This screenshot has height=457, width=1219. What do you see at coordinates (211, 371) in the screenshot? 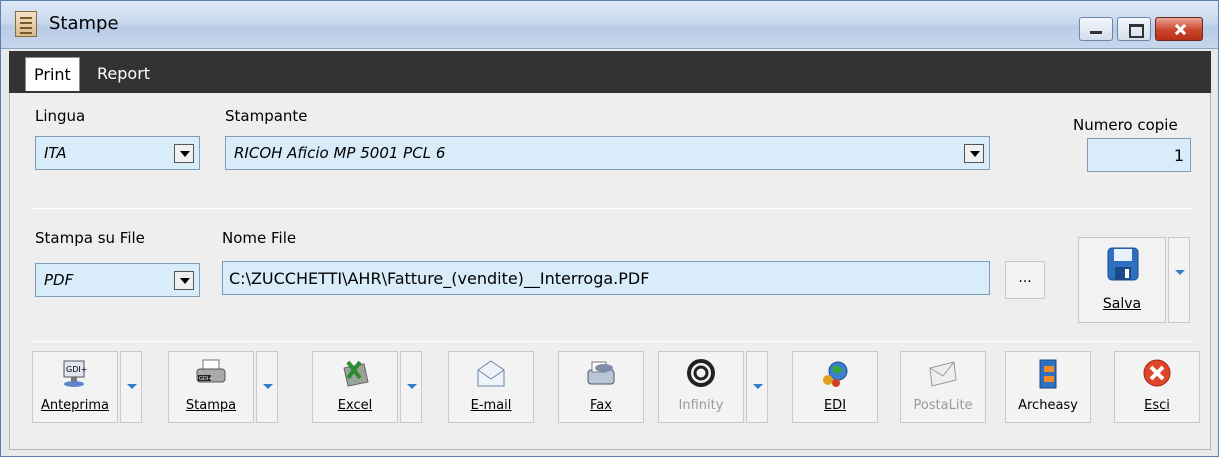
I see `printer-icon: GDI+` at bounding box center [211, 371].